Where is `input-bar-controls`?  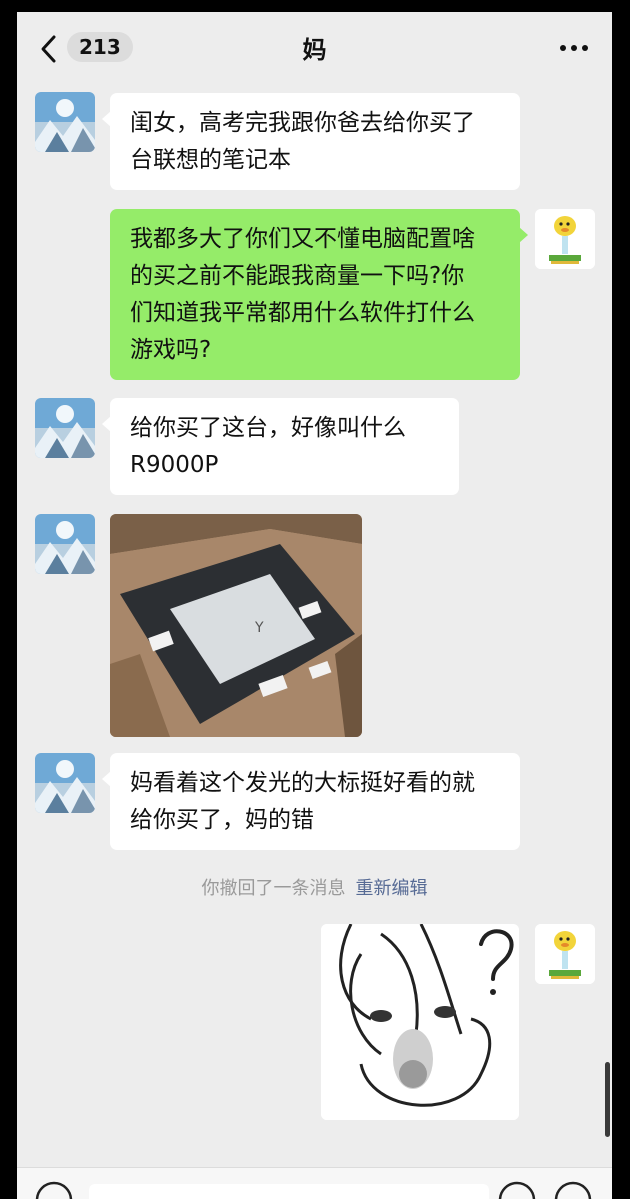
input-bar-controls is located at coordinates (313, 1190).